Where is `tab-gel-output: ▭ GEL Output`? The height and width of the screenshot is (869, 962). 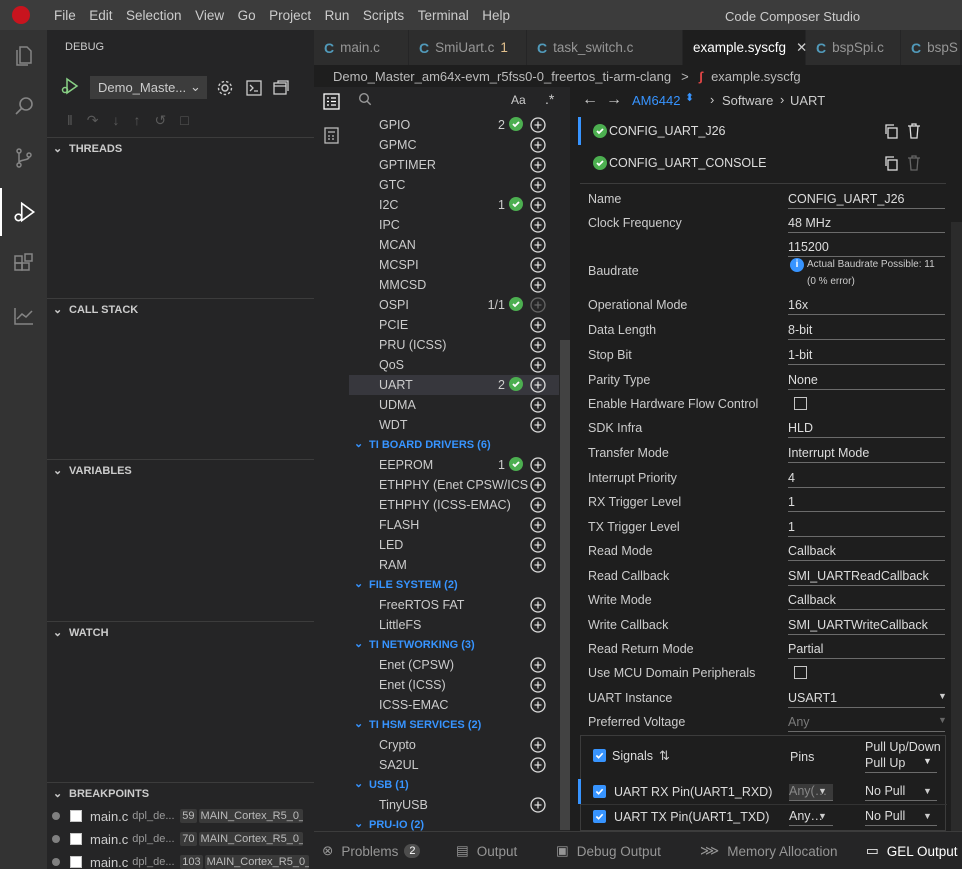 tab-gel-output: ▭ GEL Output is located at coordinates (912, 850).